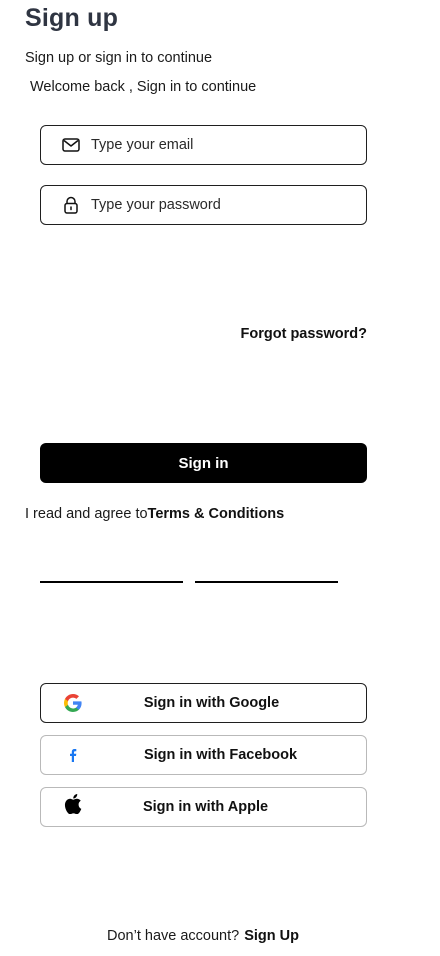 The width and height of the screenshot is (440, 956). I want to click on mail-icon, so click(71, 145).